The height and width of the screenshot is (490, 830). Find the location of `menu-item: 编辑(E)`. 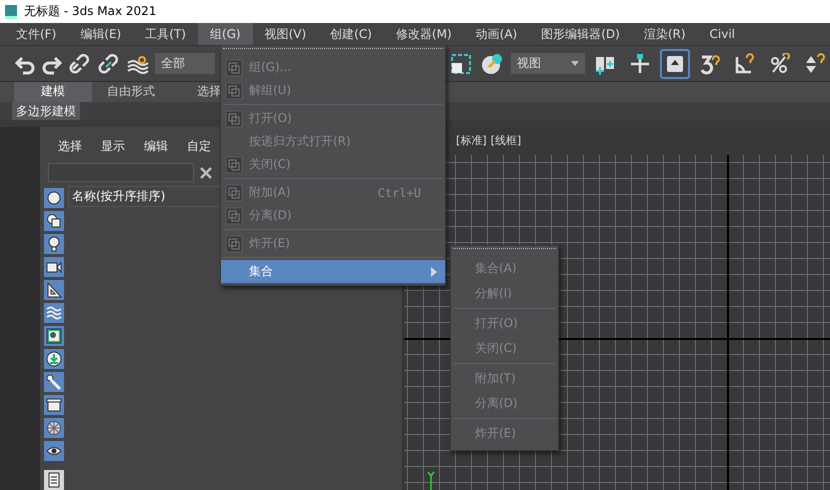

menu-item: 编辑(E) is located at coordinates (101, 34).